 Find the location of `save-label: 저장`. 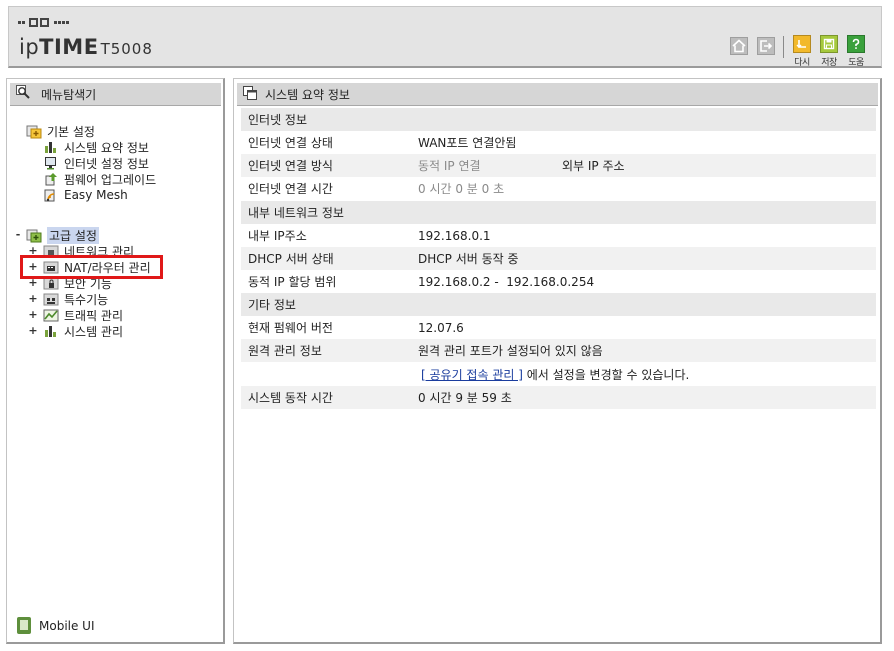

save-label: 저장 is located at coordinates (829, 63).